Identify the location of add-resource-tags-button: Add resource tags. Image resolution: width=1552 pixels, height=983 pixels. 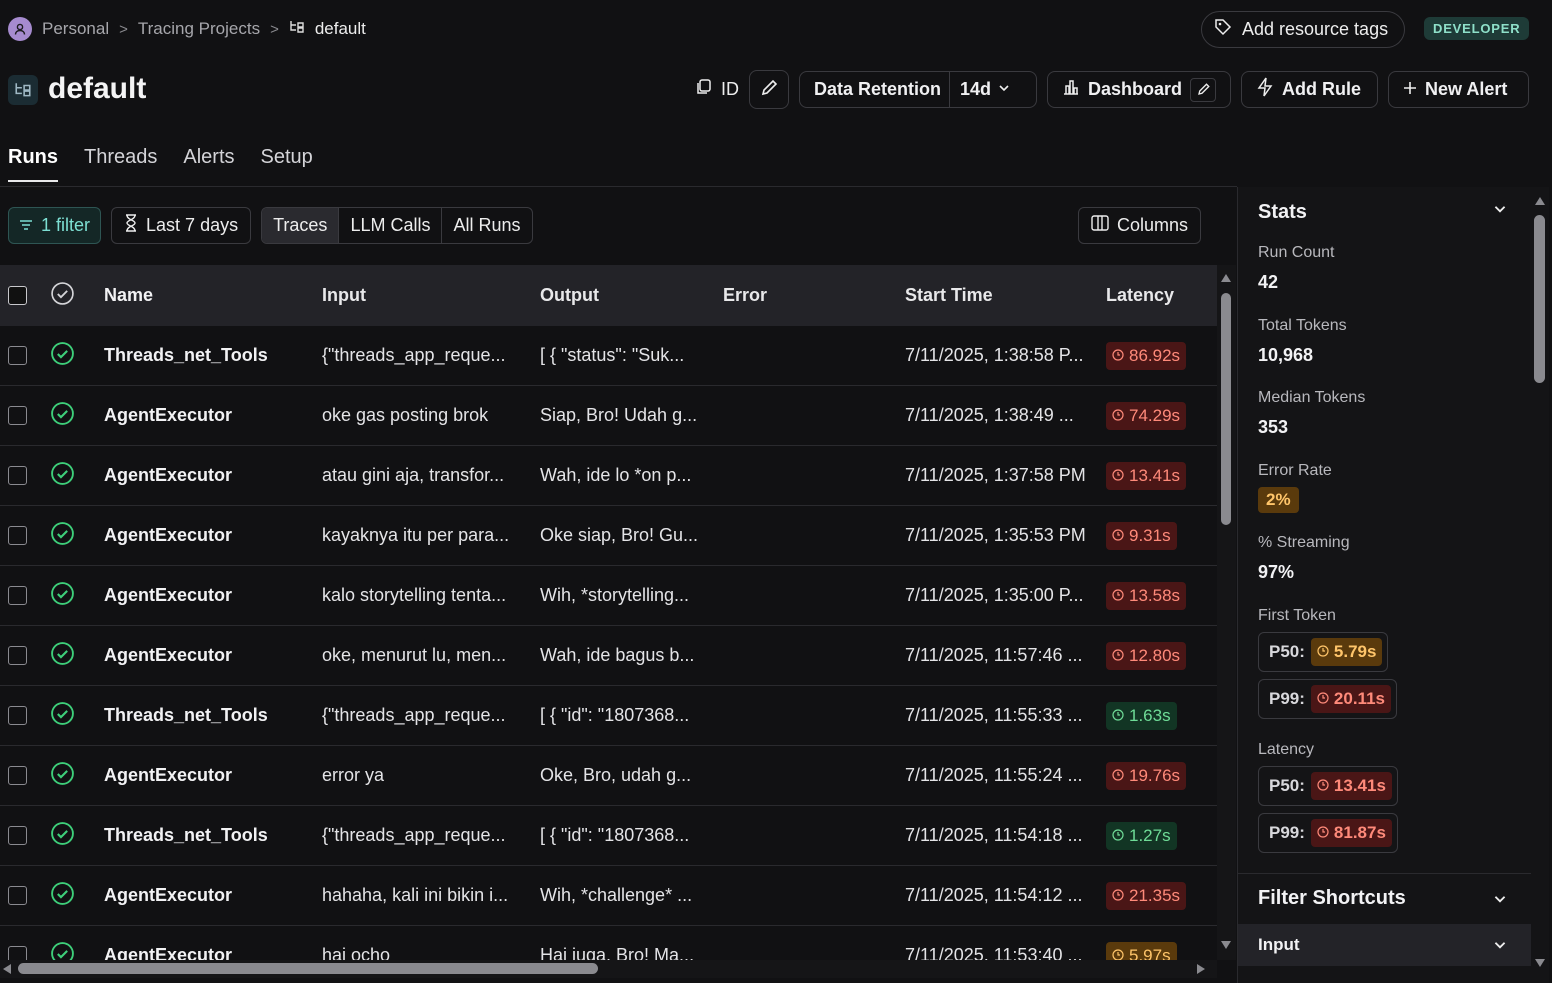
(1303, 29).